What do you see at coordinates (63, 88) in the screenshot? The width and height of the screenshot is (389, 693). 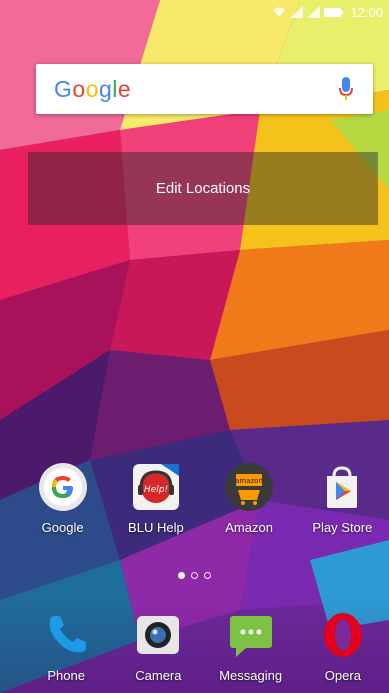 I see `google-logo-letter: G` at bounding box center [63, 88].